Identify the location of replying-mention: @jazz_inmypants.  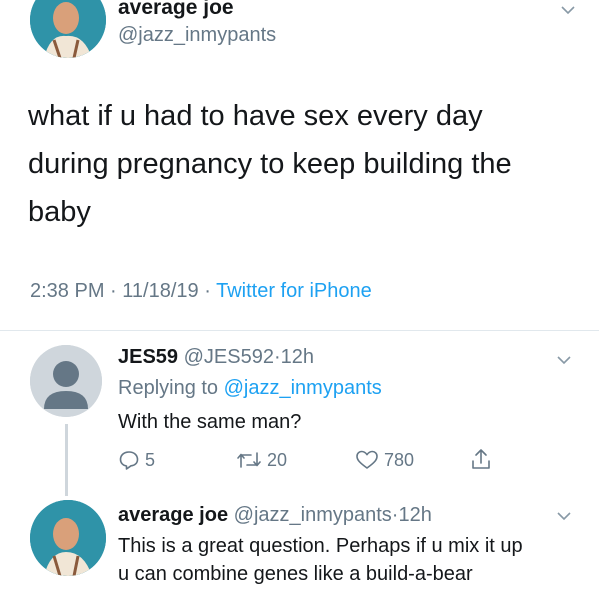
(303, 388).